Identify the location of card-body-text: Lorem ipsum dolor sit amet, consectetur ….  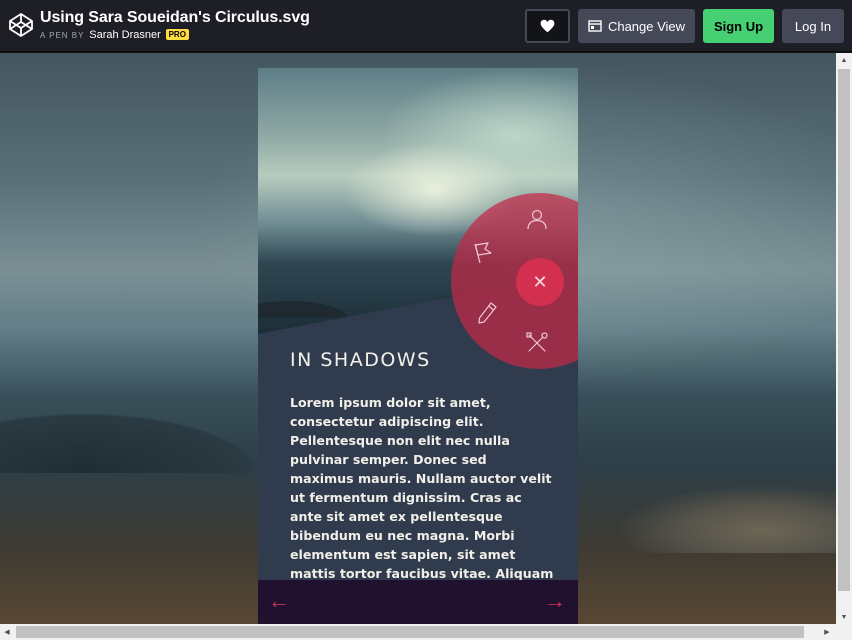
(422, 488).